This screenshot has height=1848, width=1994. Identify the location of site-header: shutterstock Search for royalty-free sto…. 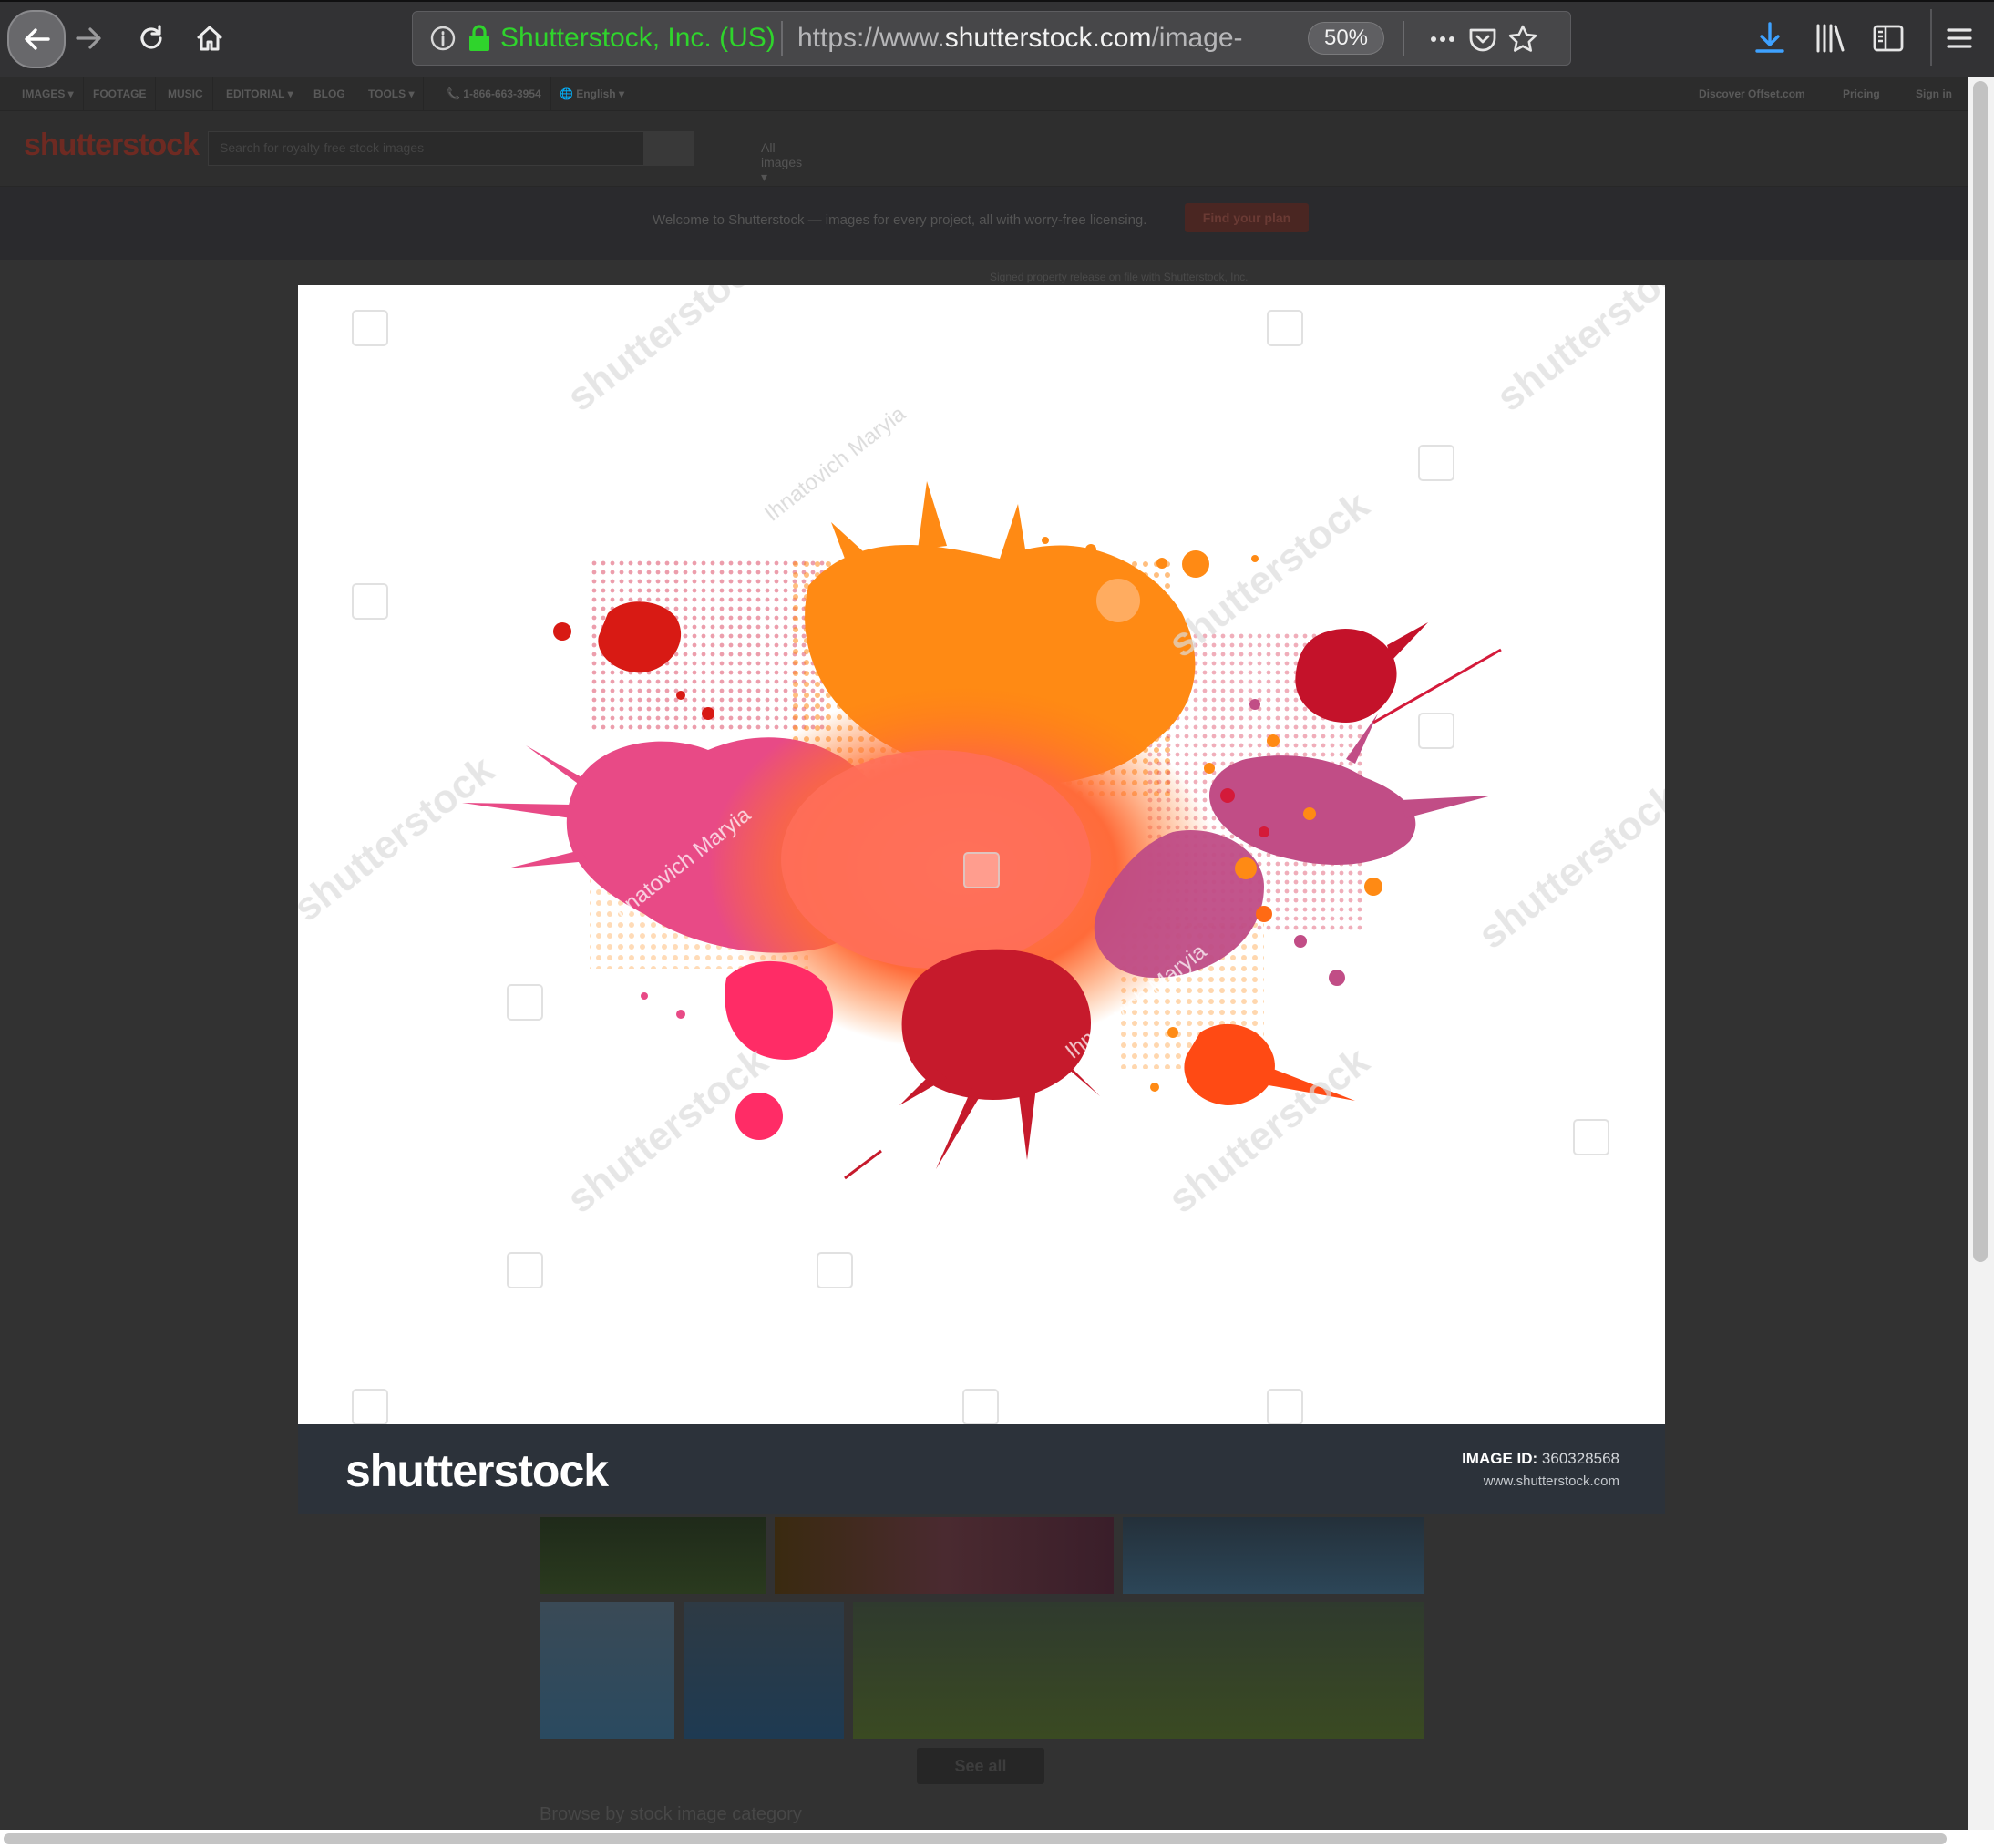
(984, 149).